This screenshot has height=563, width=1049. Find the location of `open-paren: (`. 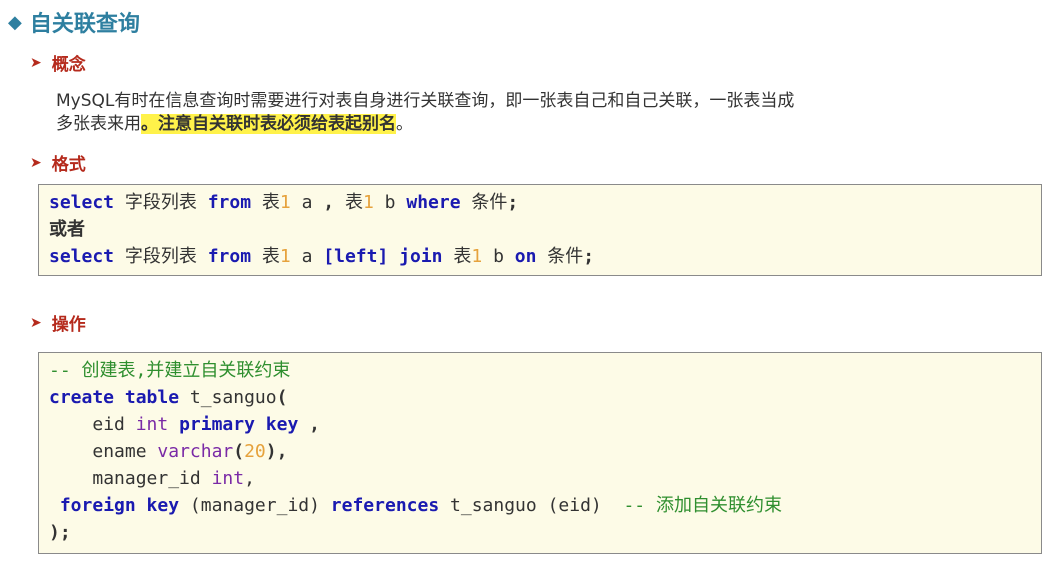

open-paren: ( is located at coordinates (282, 397).